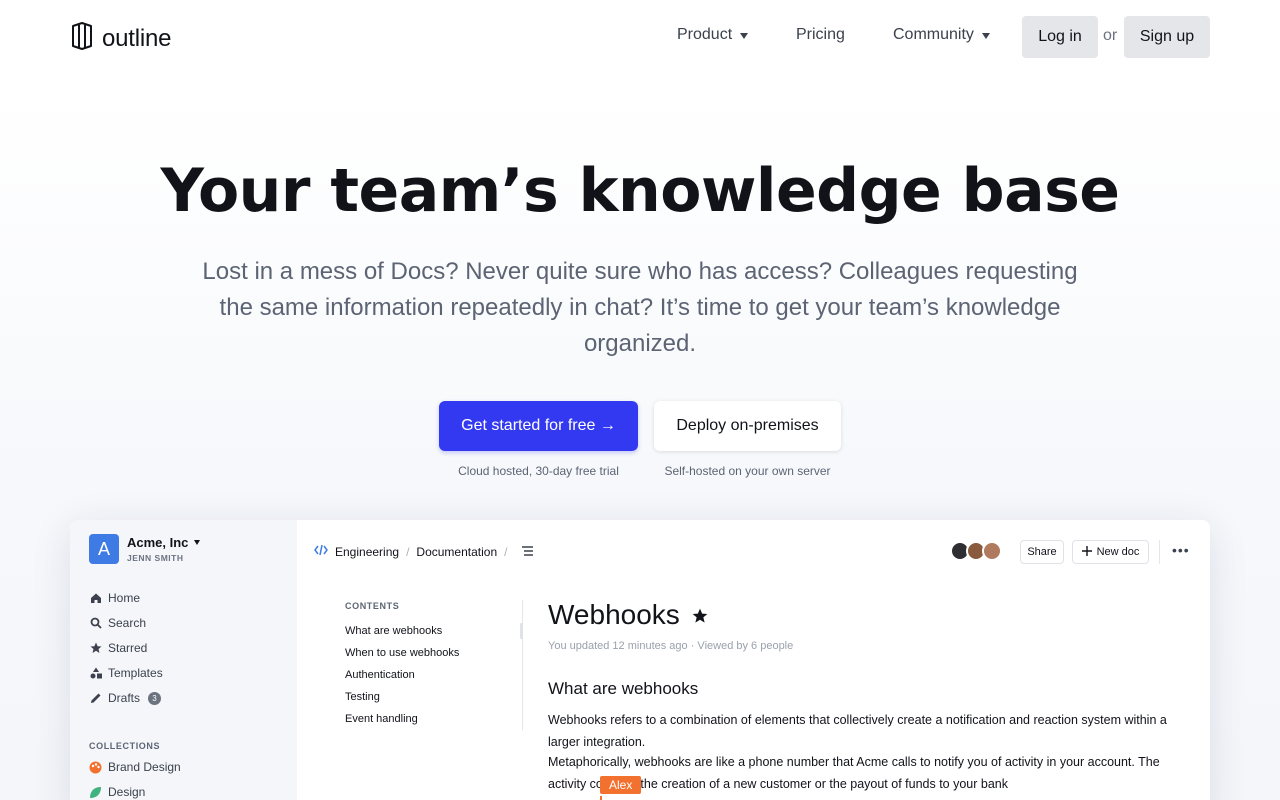 The image size is (1280, 800). I want to click on toc-item: When to use webhooks, so click(402, 653).